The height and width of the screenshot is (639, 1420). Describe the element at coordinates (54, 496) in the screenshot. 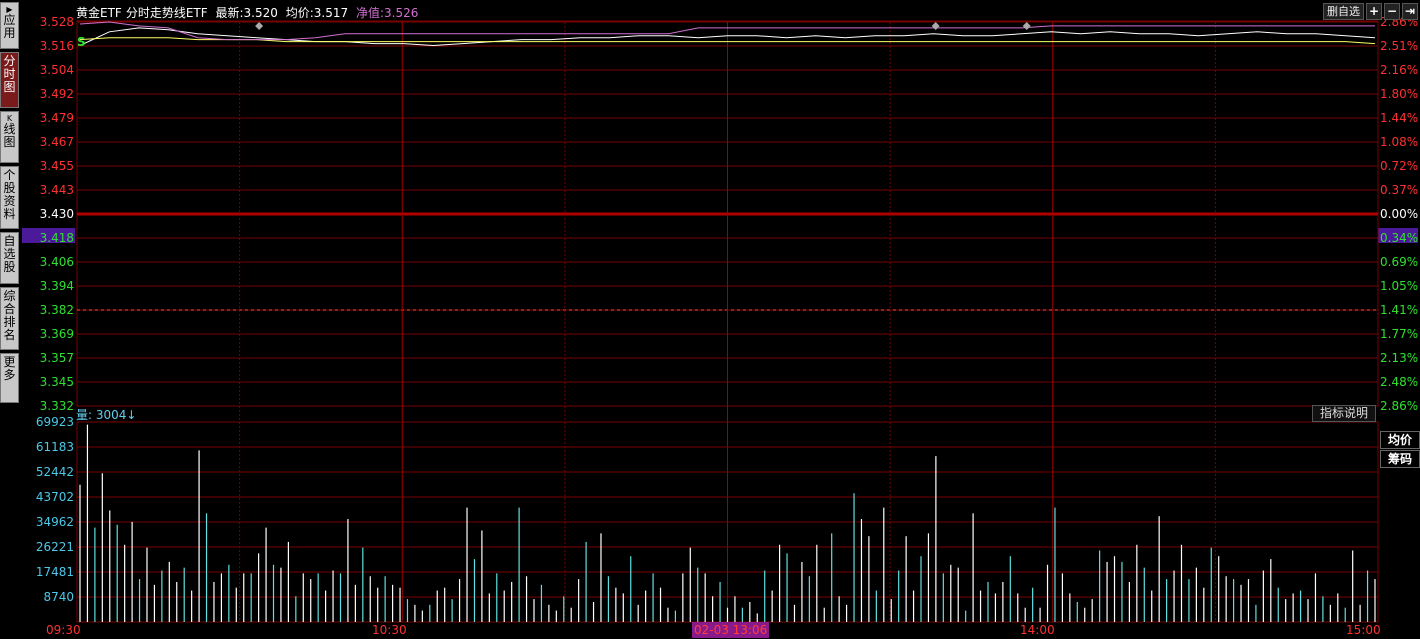

I see `volume-tick-label: 43702` at that location.